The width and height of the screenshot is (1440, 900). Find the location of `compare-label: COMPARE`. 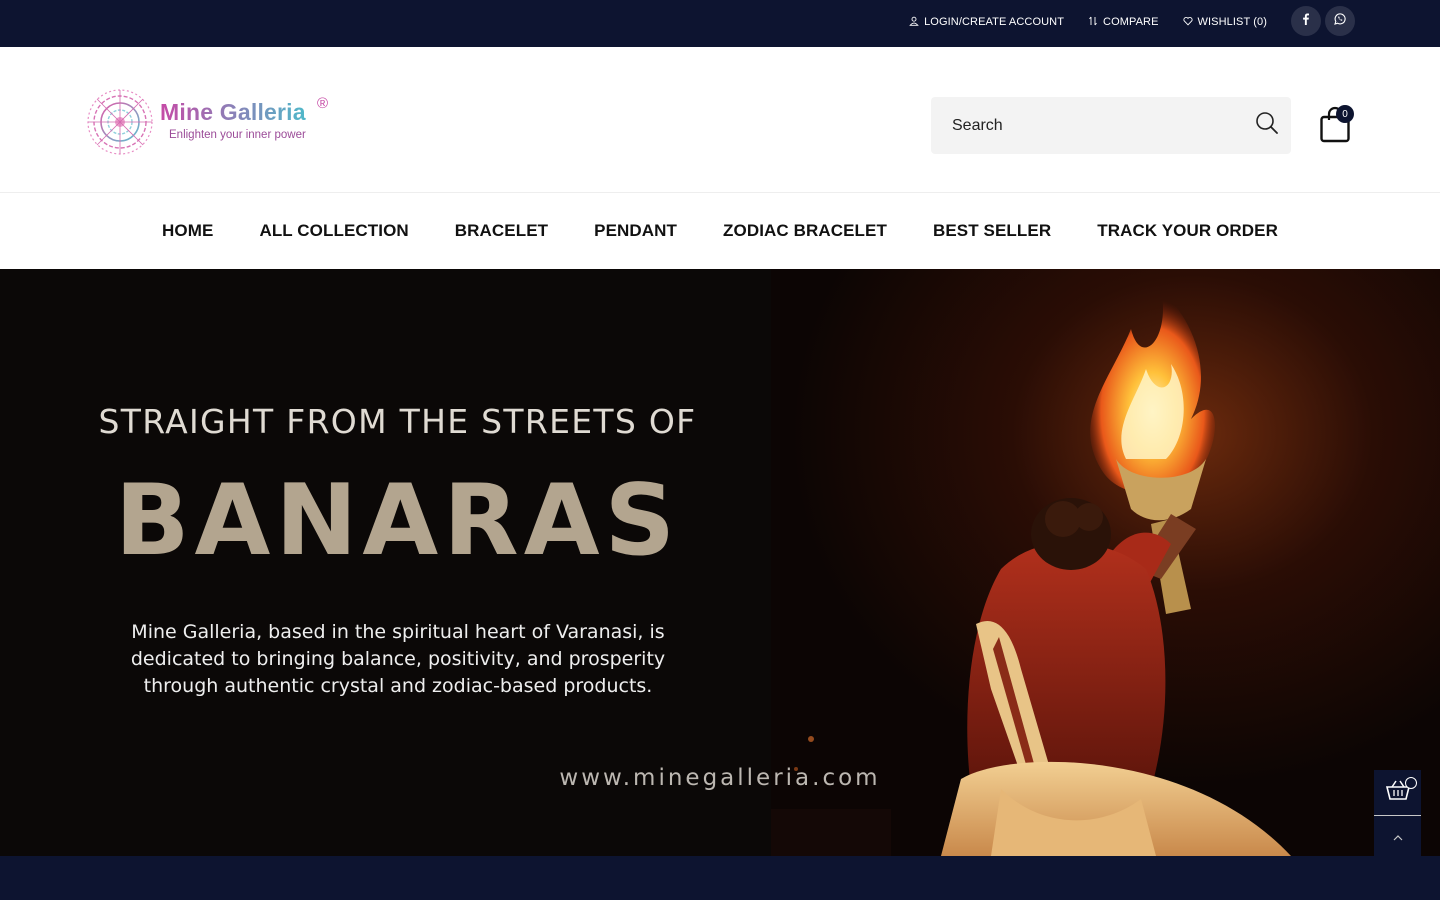

compare-label: COMPARE is located at coordinates (1131, 22).